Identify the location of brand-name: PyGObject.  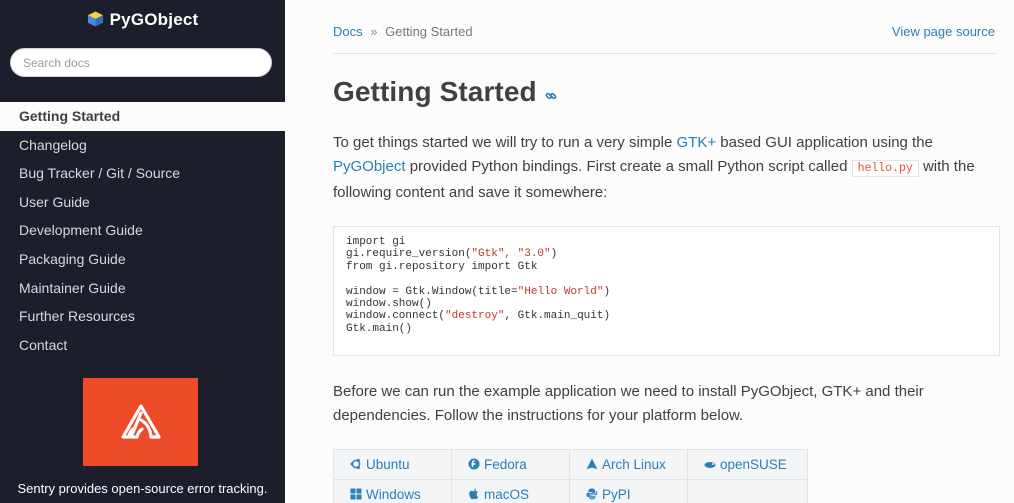
(154, 19).